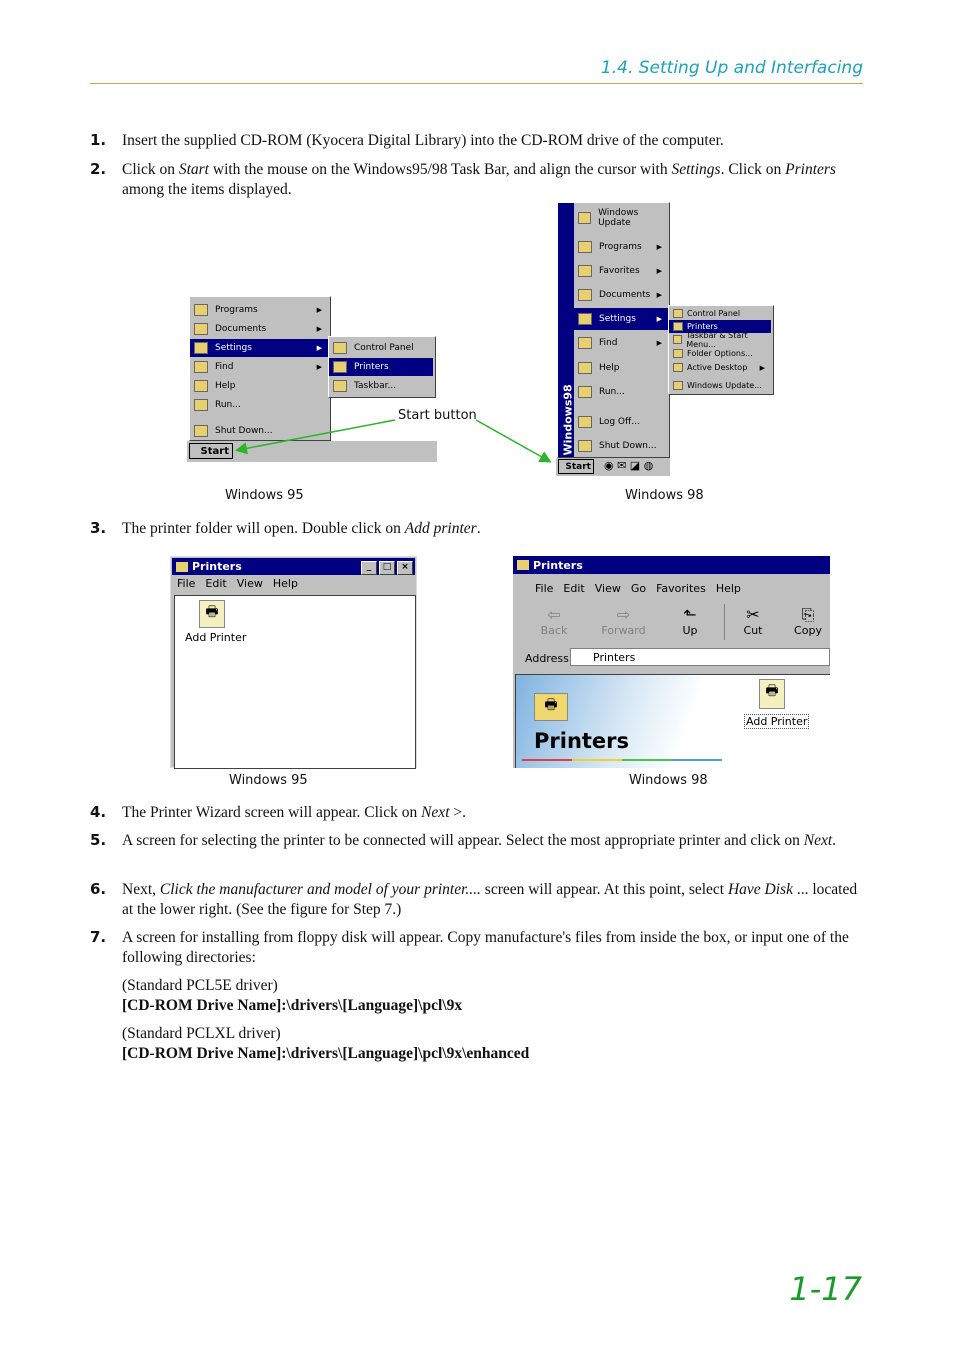 This screenshot has width=954, height=1351. Describe the element at coordinates (671, 565) in the screenshot. I see `title-bar: Printers` at that location.